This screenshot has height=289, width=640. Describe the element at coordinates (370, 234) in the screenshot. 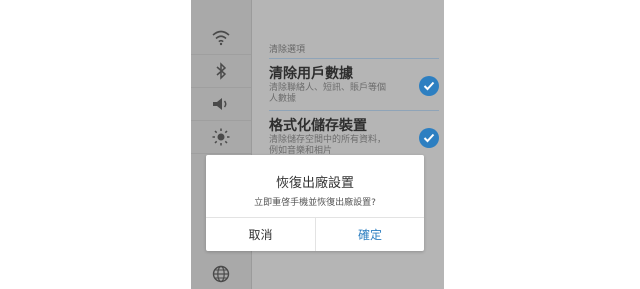

I see `confirm-button: 確定` at that location.